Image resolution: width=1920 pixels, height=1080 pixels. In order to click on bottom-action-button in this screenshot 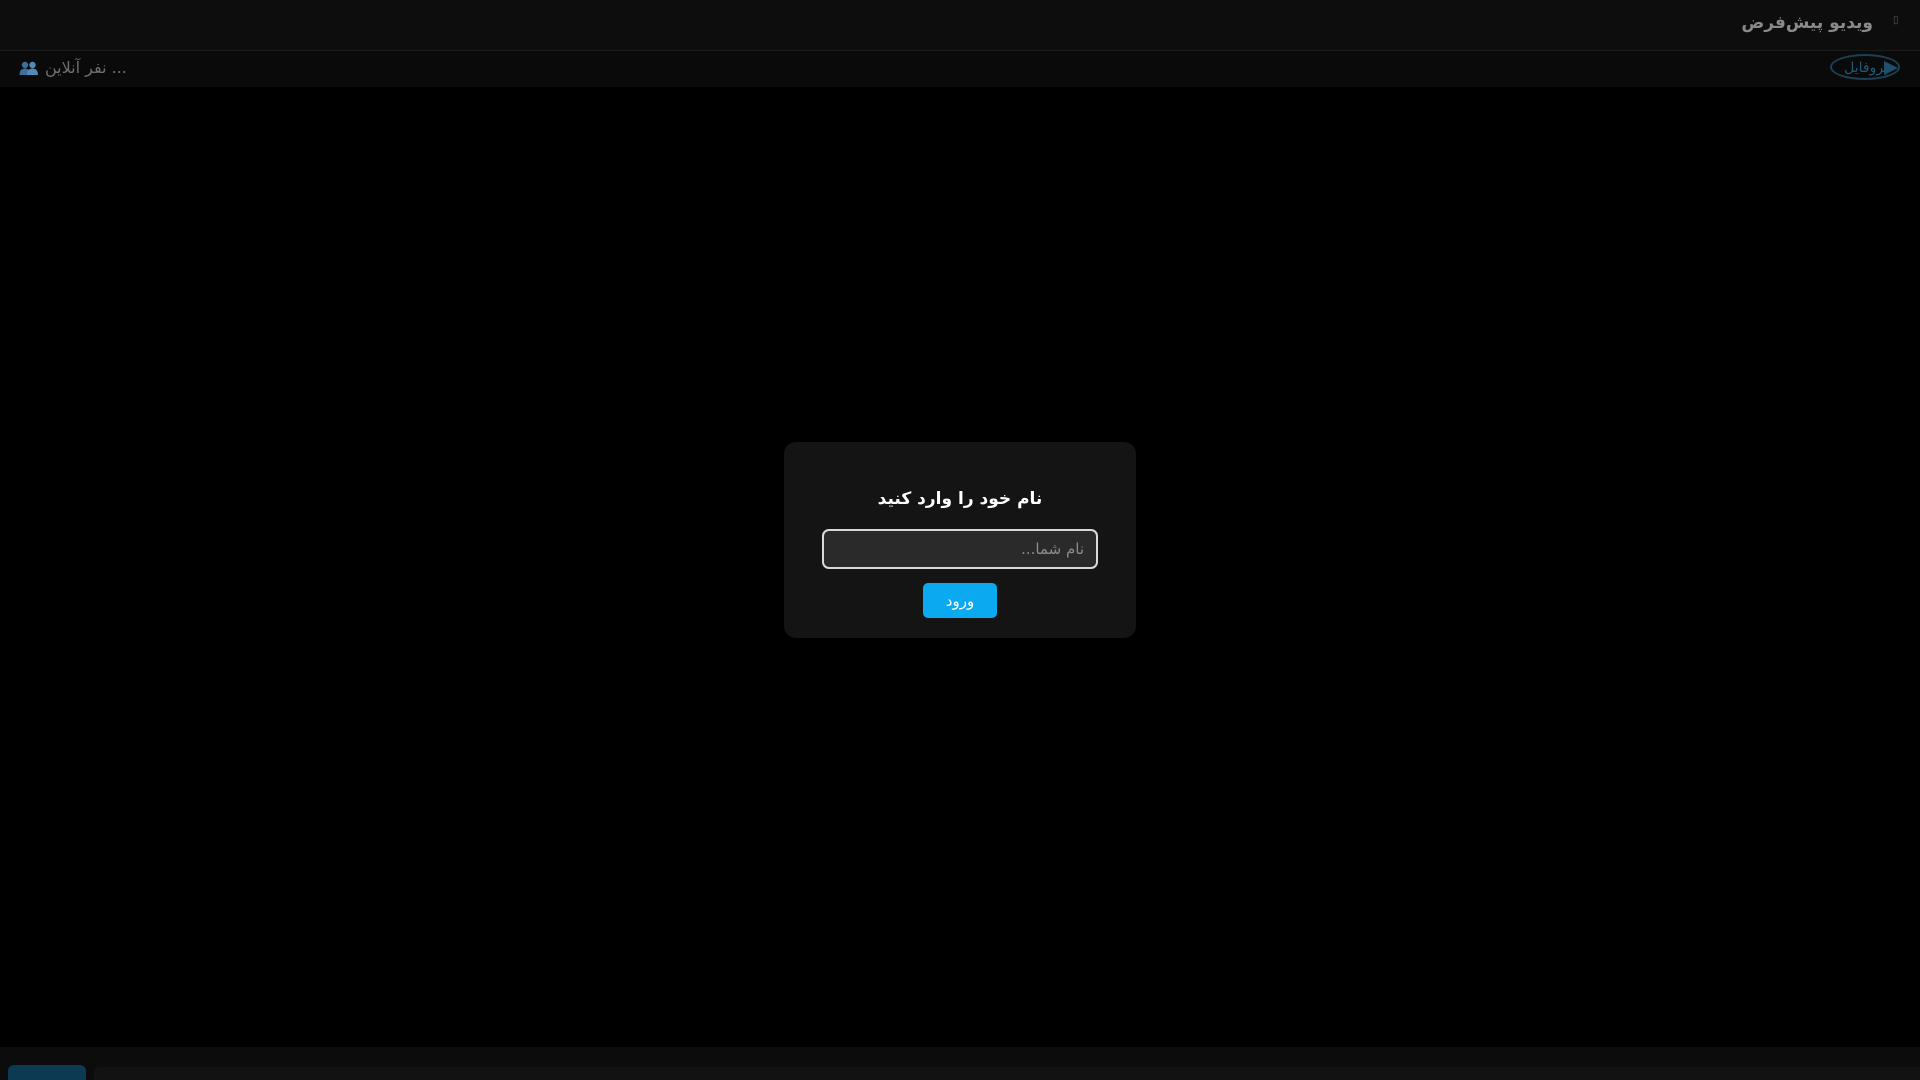, I will do `click(47, 1072)`.